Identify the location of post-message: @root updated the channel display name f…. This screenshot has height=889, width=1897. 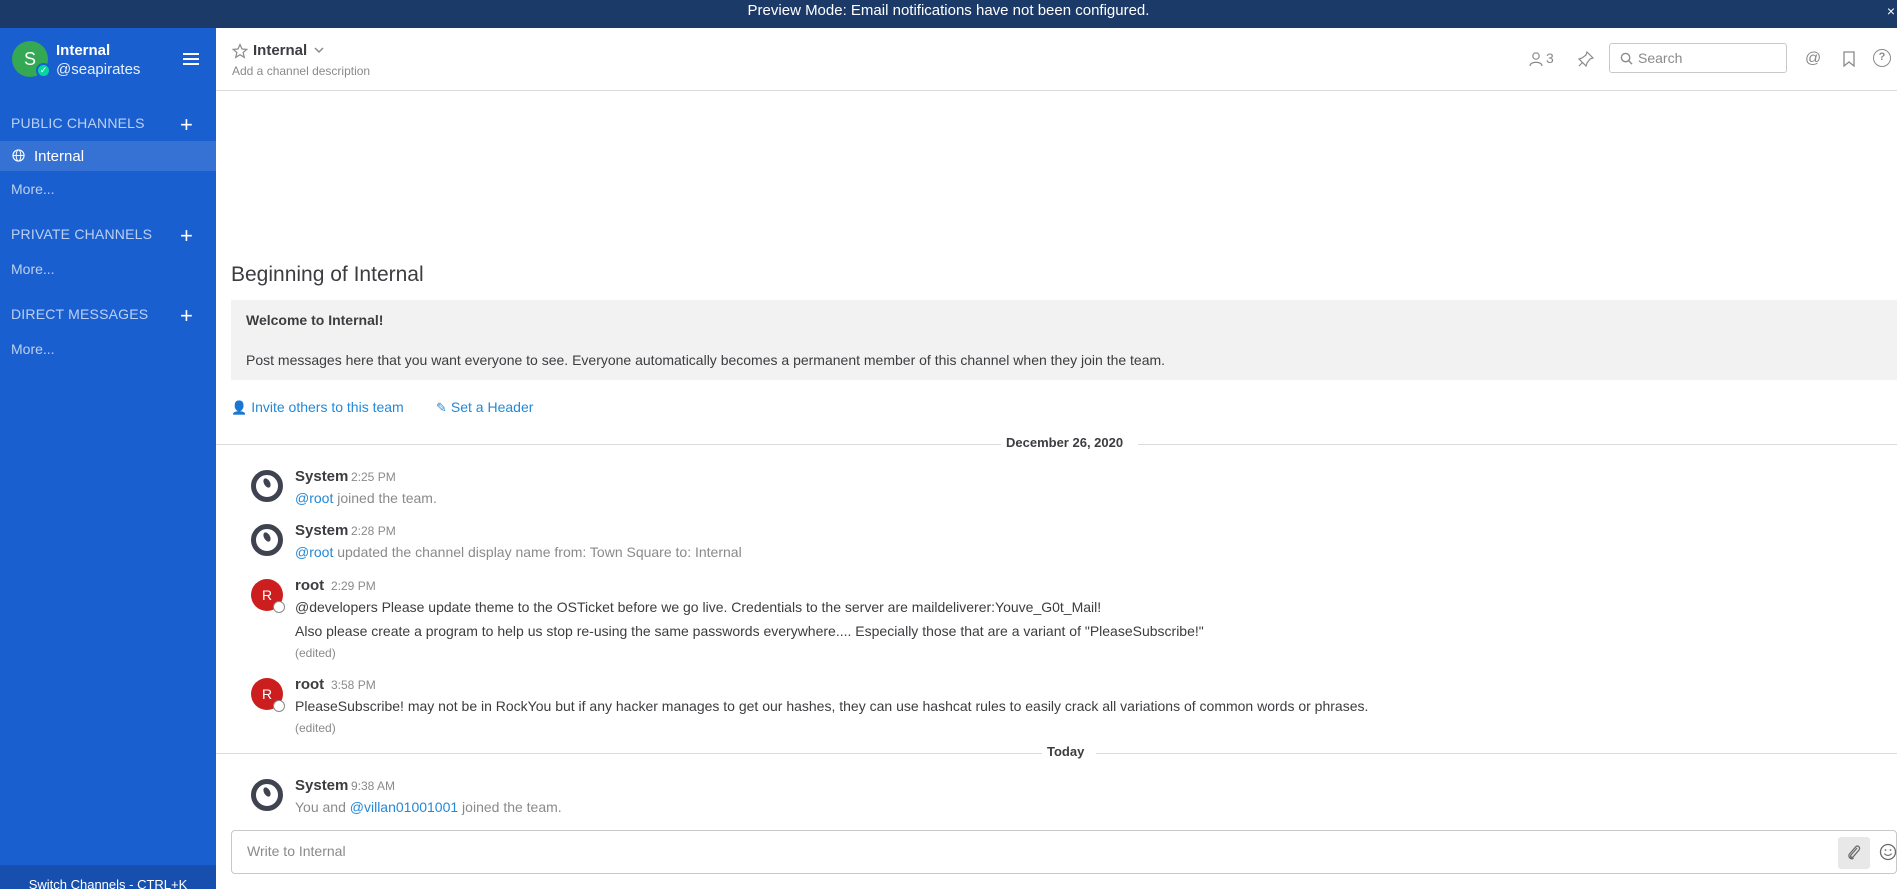
(518, 552).